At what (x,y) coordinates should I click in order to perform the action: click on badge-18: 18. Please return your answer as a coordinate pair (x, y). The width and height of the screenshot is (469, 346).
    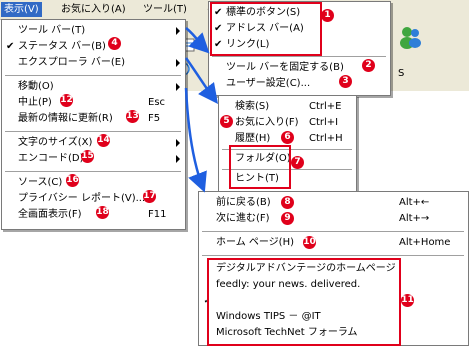
    Looking at the image, I should click on (102, 212).